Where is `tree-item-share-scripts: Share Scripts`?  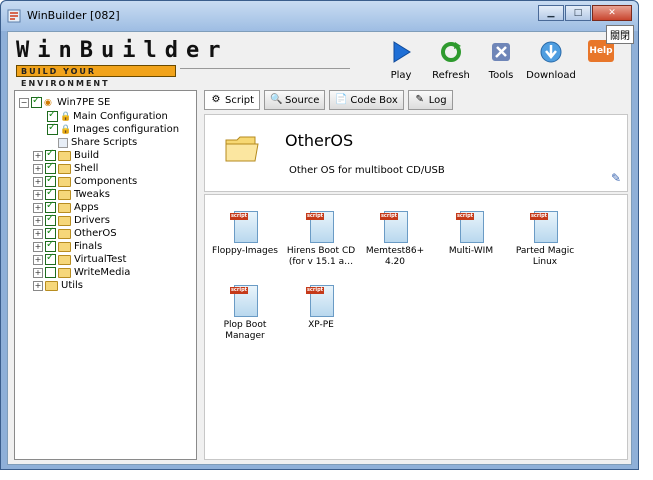 tree-item-share-scripts: Share Scripts is located at coordinates (97, 142).